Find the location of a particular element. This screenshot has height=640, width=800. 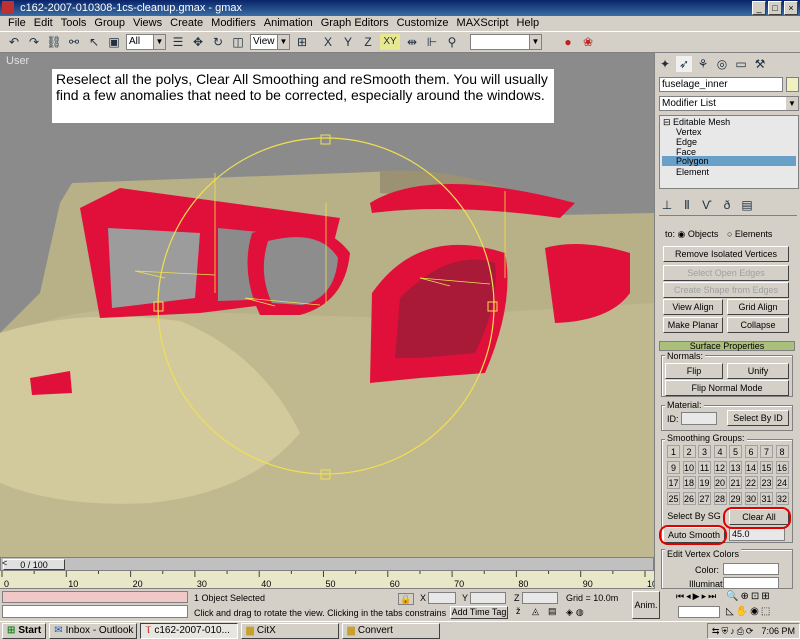

zoom-extents-all-icon: ⊞ is located at coordinates (765, 596).